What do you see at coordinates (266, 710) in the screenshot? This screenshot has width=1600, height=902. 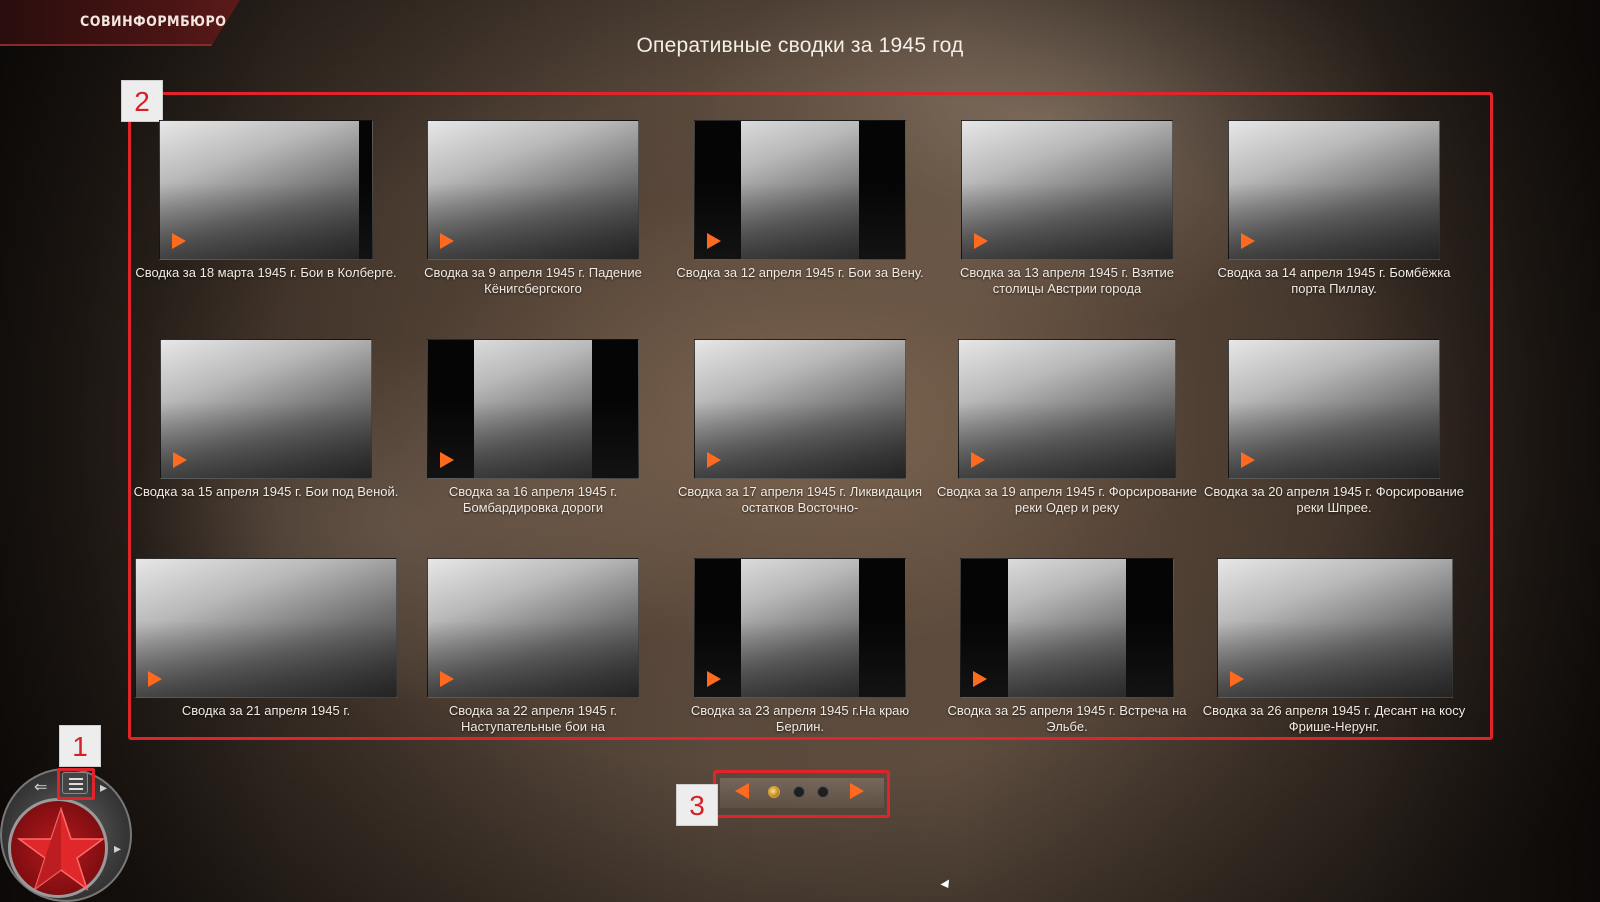 I see `video-caption: Сводка за 21 апреля 1945 г.` at bounding box center [266, 710].